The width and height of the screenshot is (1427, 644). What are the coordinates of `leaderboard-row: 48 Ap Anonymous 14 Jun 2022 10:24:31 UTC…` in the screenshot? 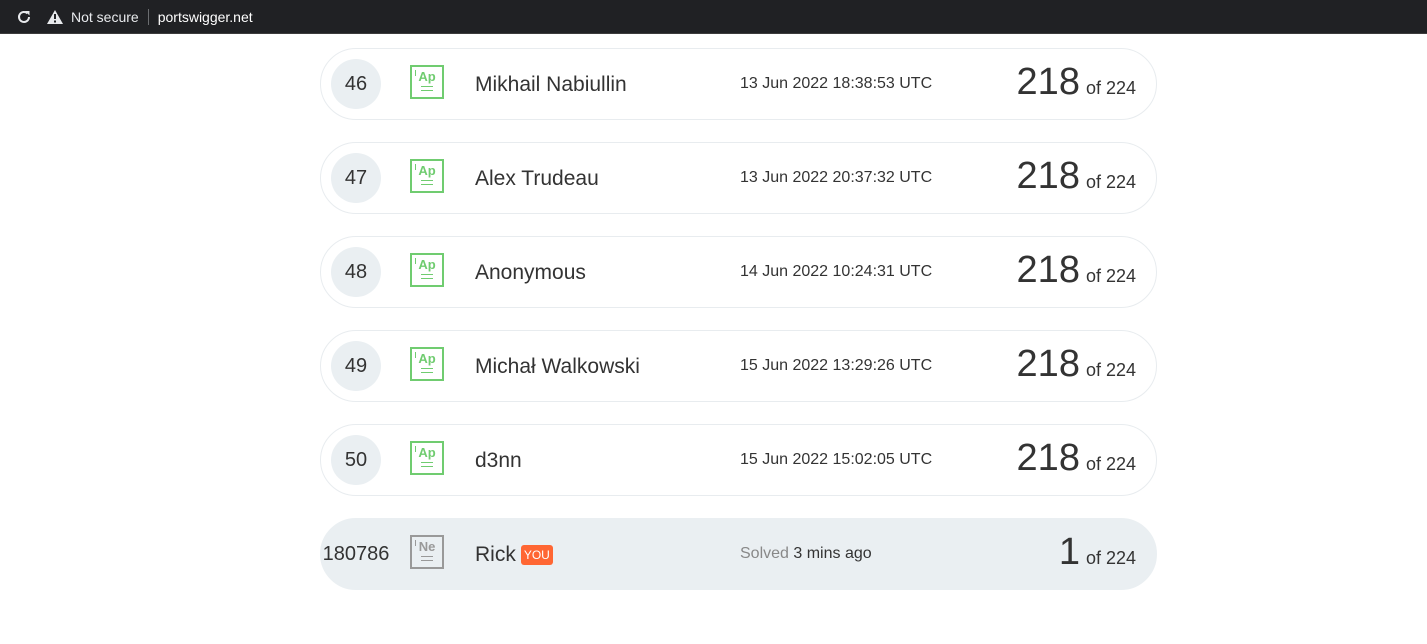 It's located at (738, 272).